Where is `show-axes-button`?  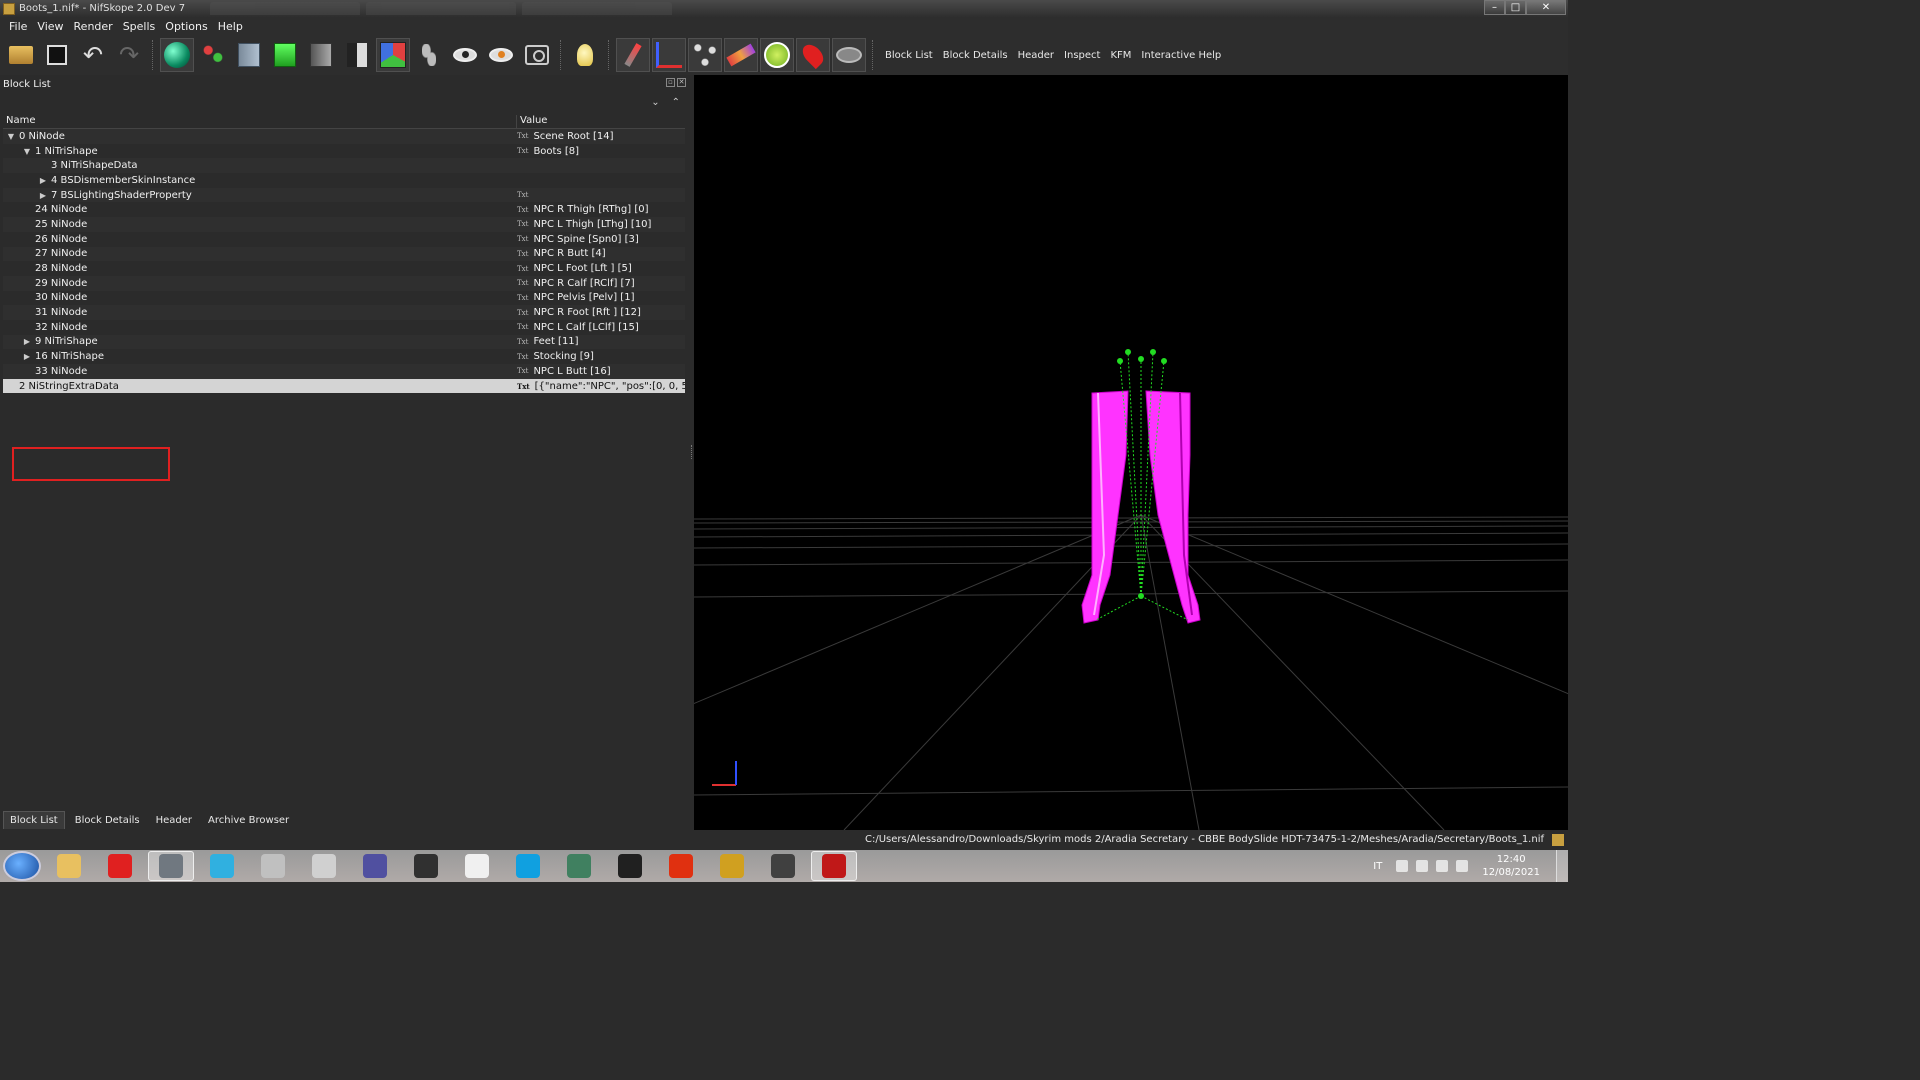 show-axes-button is located at coordinates (669, 55).